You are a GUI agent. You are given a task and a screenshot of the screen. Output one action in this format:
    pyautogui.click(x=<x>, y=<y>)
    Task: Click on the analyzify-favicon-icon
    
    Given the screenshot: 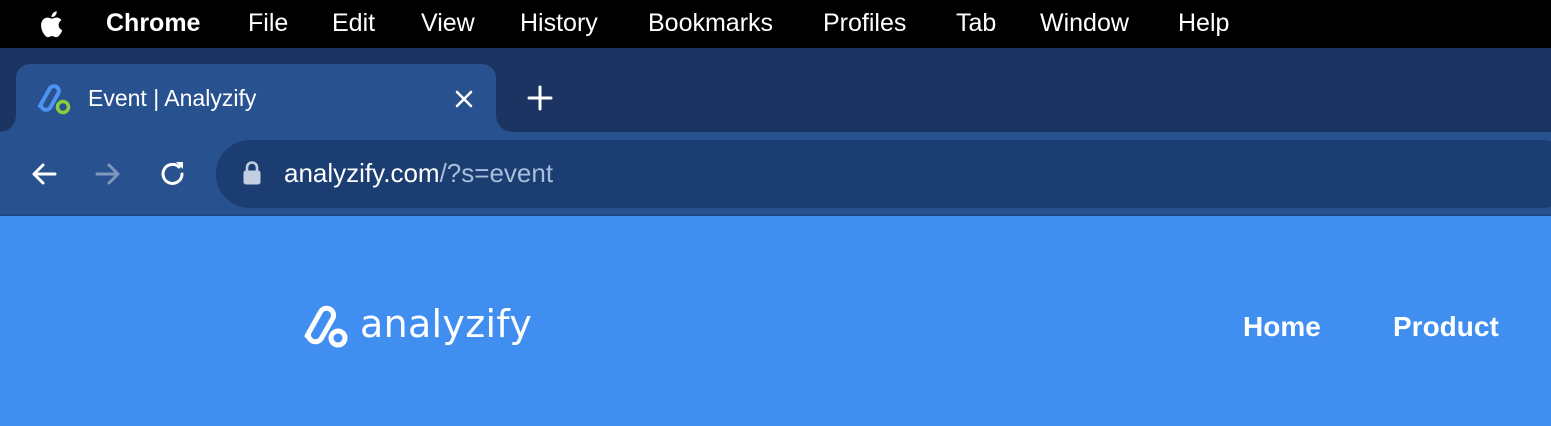 What is the action you would take?
    pyautogui.click(x=54, y=99)
    